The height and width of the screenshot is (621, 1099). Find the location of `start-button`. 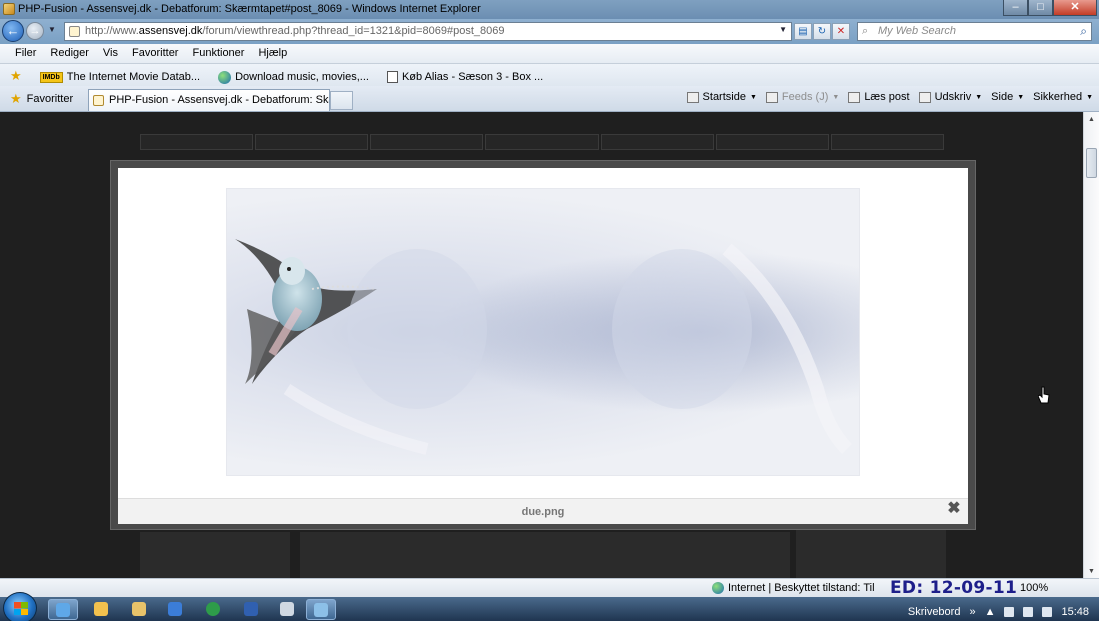

start-button is located at coordinates (20, 606).